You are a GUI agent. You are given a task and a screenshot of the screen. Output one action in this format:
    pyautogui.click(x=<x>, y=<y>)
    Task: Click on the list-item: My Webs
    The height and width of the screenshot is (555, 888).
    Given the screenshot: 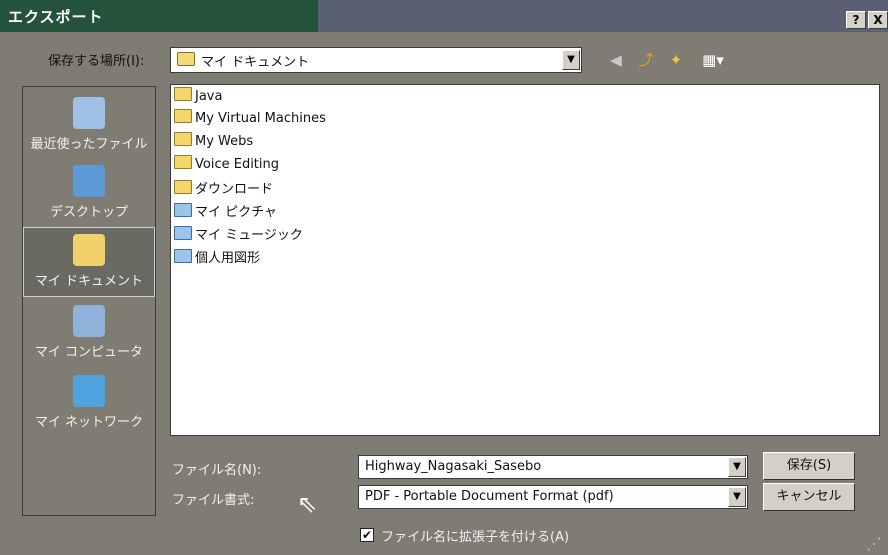 What is the action you would take?
    pyautogui.click(x=213, y=143)
    